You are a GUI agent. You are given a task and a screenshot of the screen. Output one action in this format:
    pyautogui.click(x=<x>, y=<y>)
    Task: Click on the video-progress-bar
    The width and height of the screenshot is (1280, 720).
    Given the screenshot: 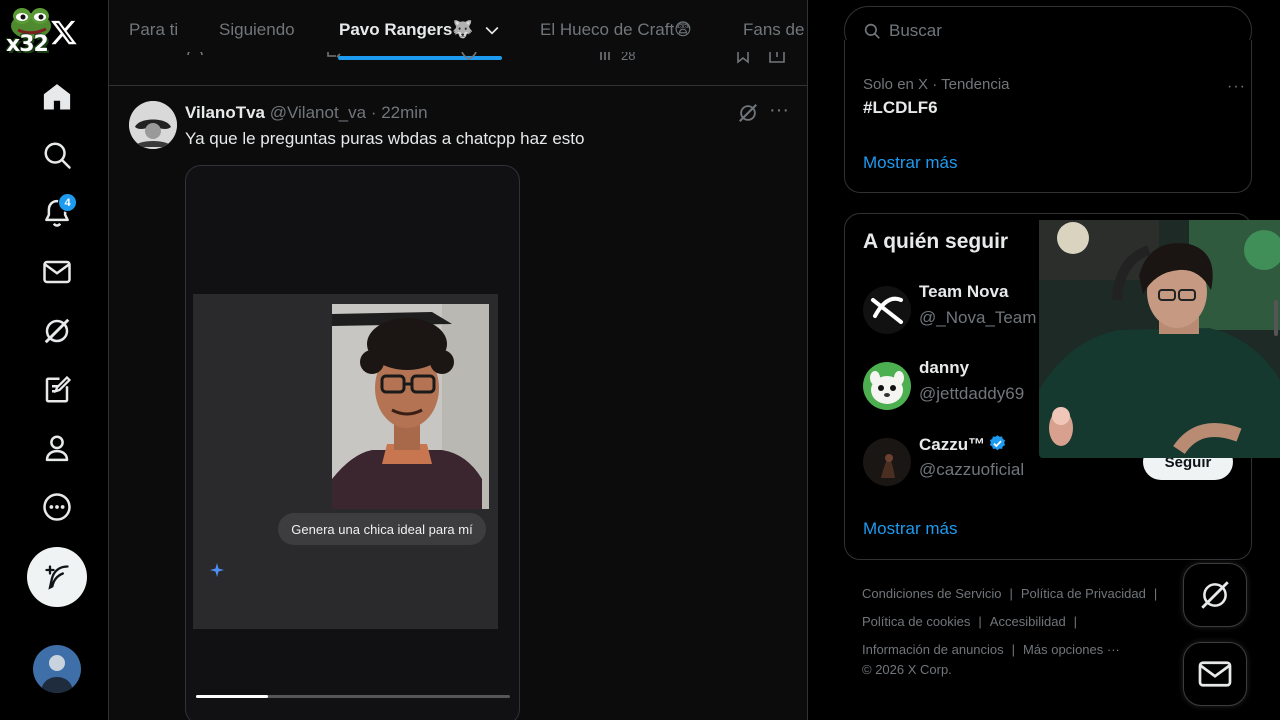 What is the action you would take?
    pyautogui.click(x=353, y=696)
    